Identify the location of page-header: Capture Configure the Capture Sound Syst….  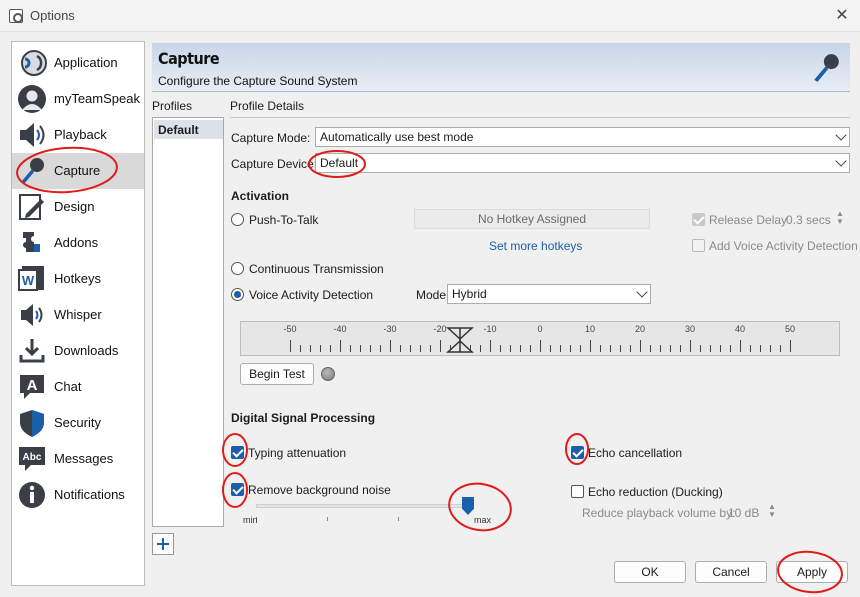
(501, 67).